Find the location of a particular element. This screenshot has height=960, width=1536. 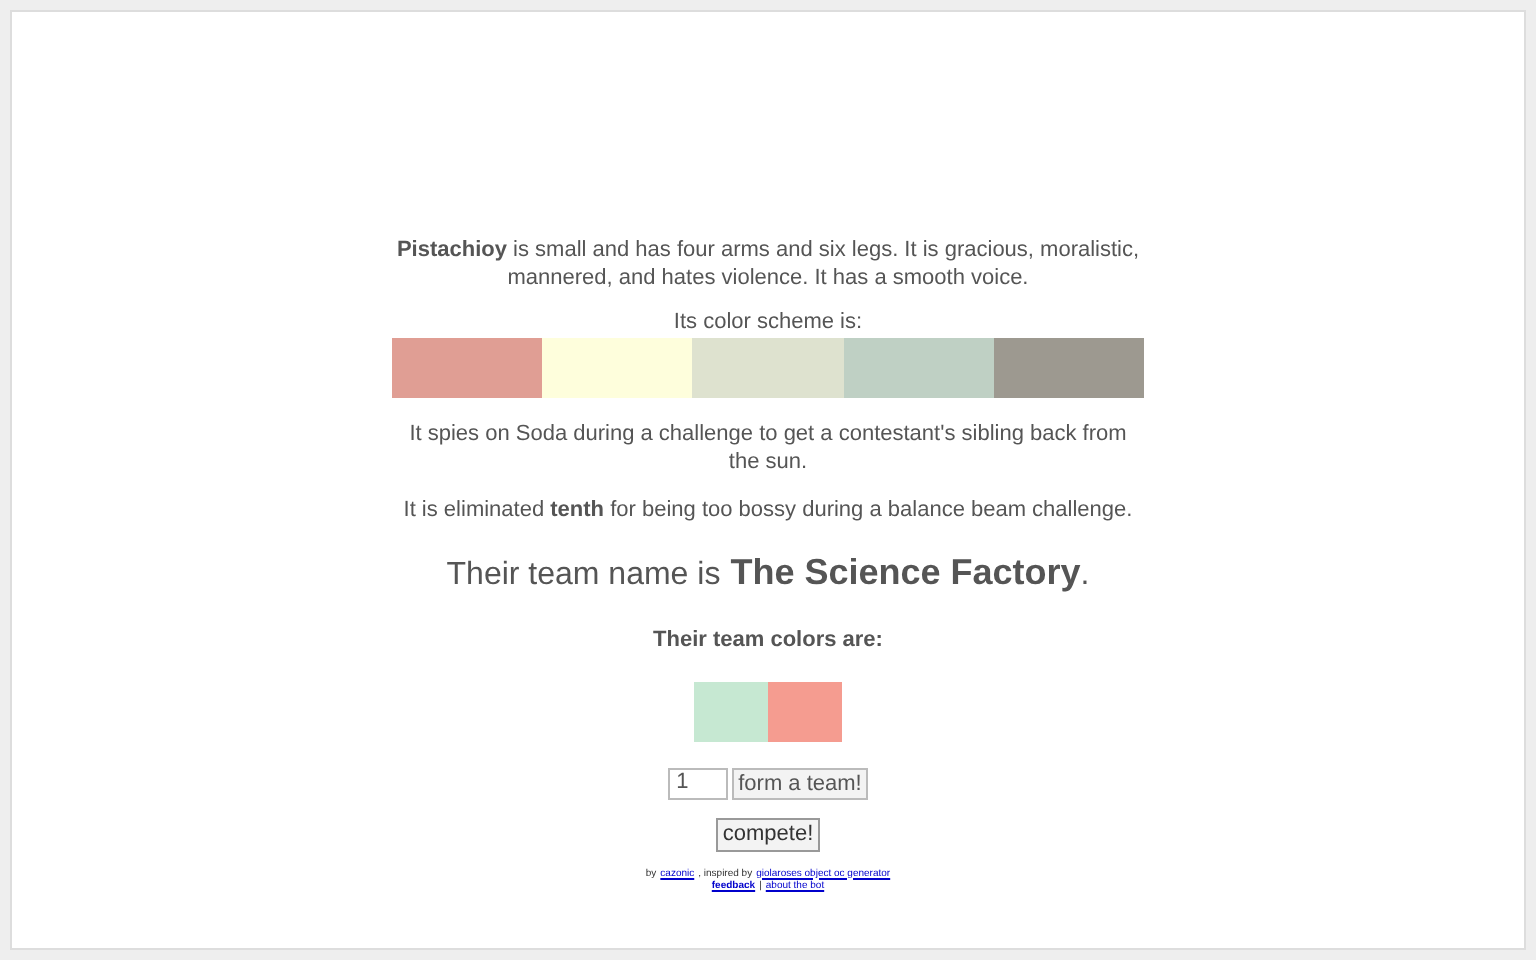

team-name: The Science Factory is located at coordinates (905, 573).